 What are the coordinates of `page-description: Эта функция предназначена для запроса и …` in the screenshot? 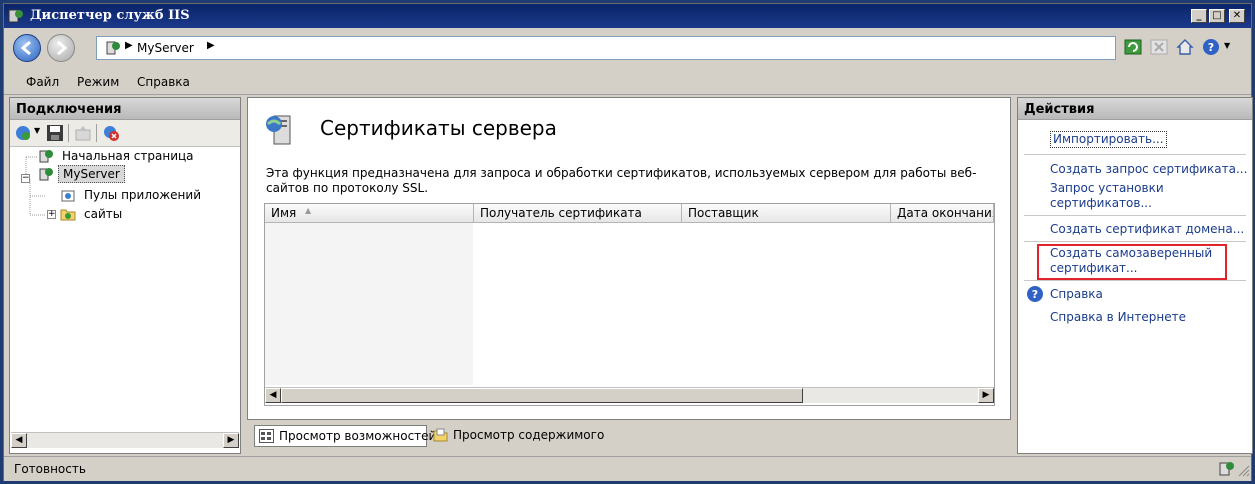 It's located at (621, 180).